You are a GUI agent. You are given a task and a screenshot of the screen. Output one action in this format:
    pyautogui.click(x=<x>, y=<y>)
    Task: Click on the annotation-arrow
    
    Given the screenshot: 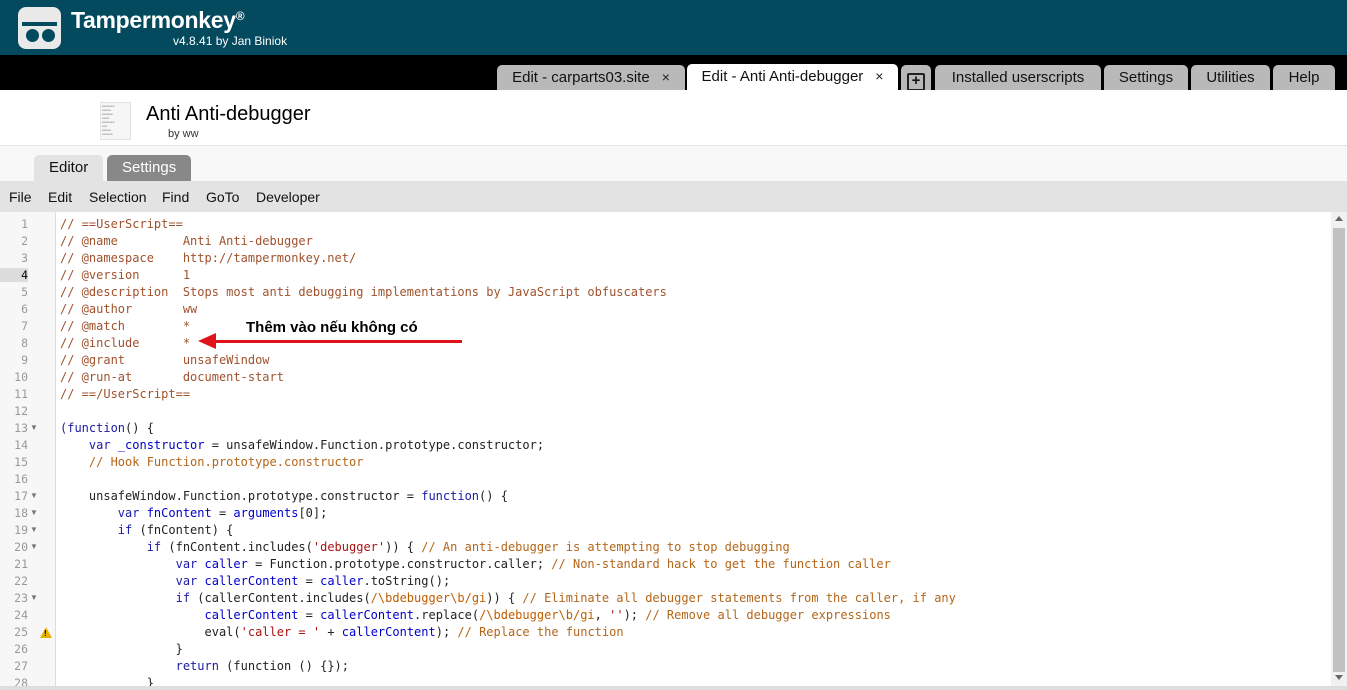 What is the action you would take?
    pyautogui.click(x=338, y=341)
    